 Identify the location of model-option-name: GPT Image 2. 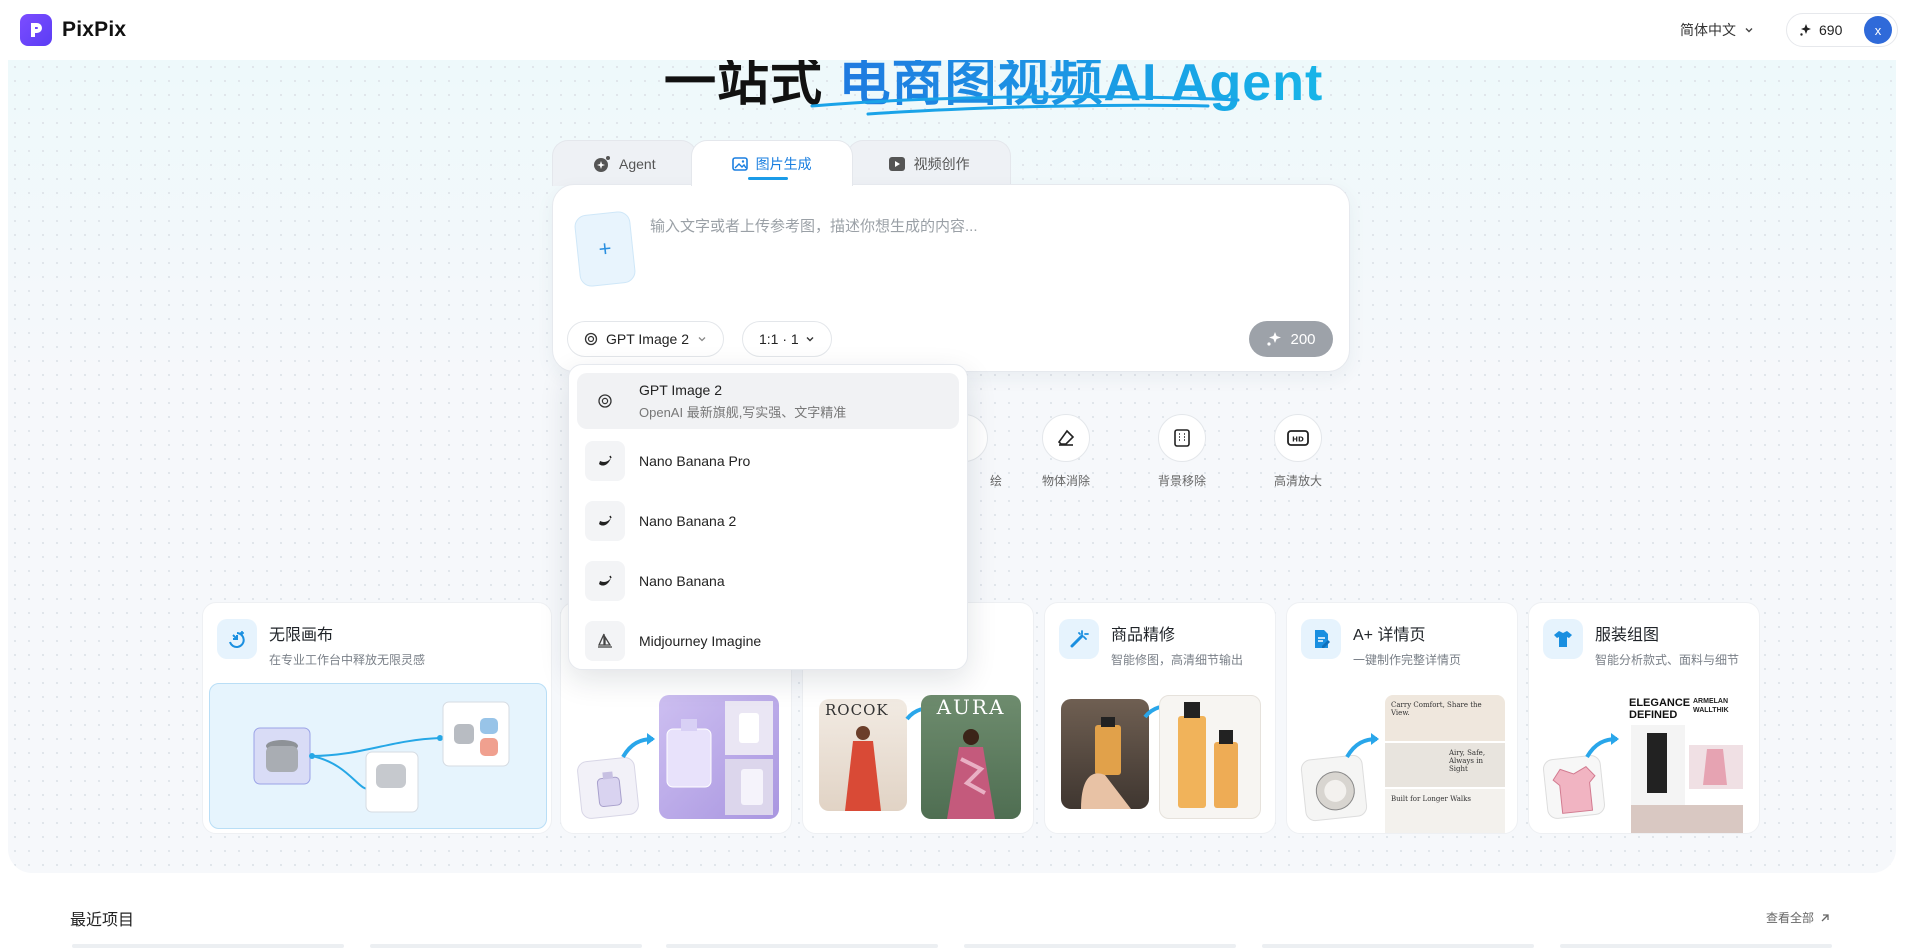
(681, 389).